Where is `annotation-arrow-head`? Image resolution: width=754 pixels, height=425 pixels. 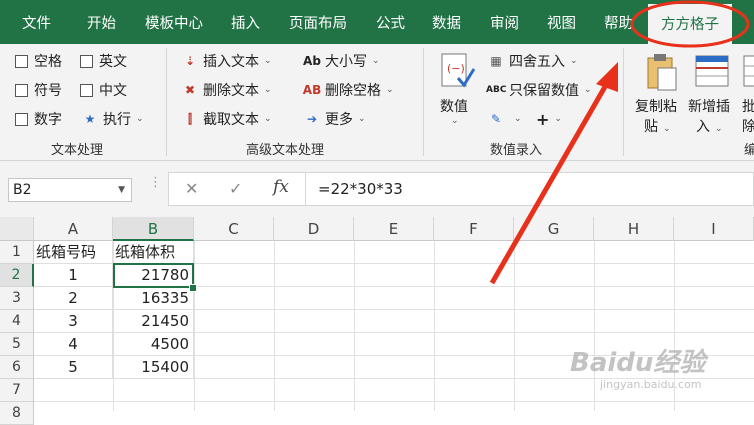
annotation-arrow-head is located at coordinates (607, 77).